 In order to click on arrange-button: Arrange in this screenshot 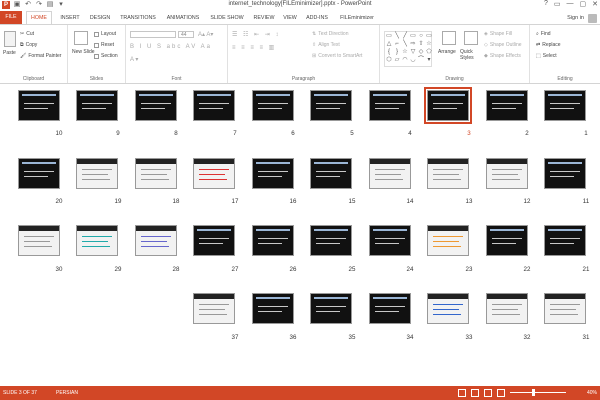, I will do `click(447, 52)`.